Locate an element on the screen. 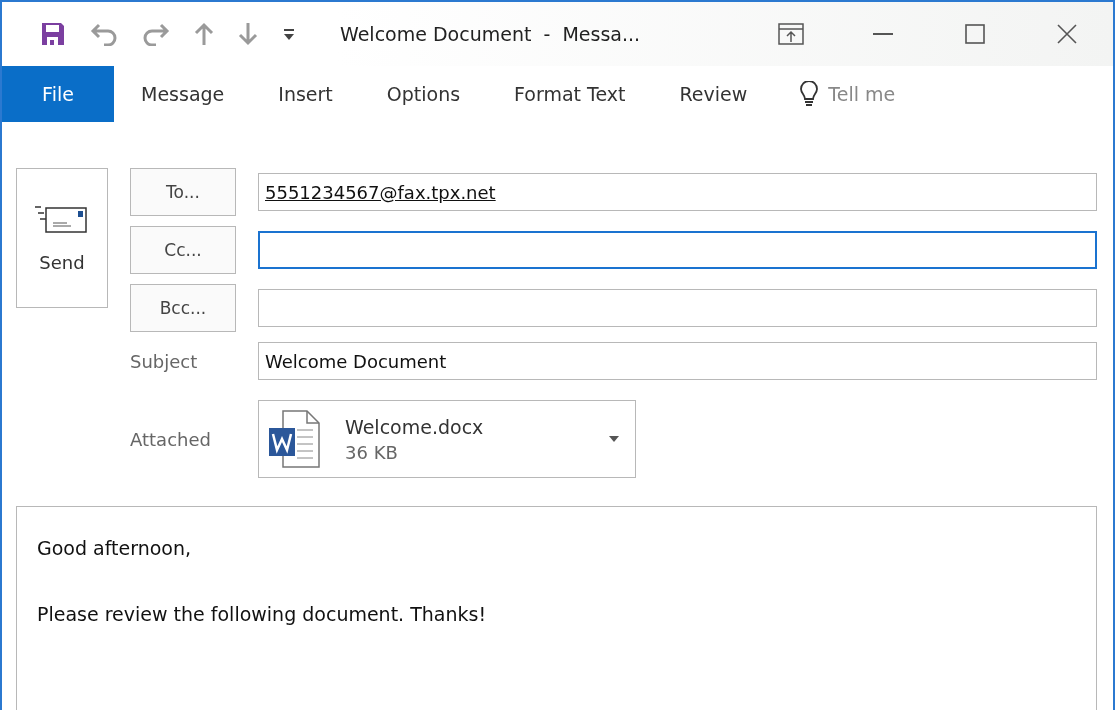  attachment-name: Welcome.docx is located at coordinates (415, 426).